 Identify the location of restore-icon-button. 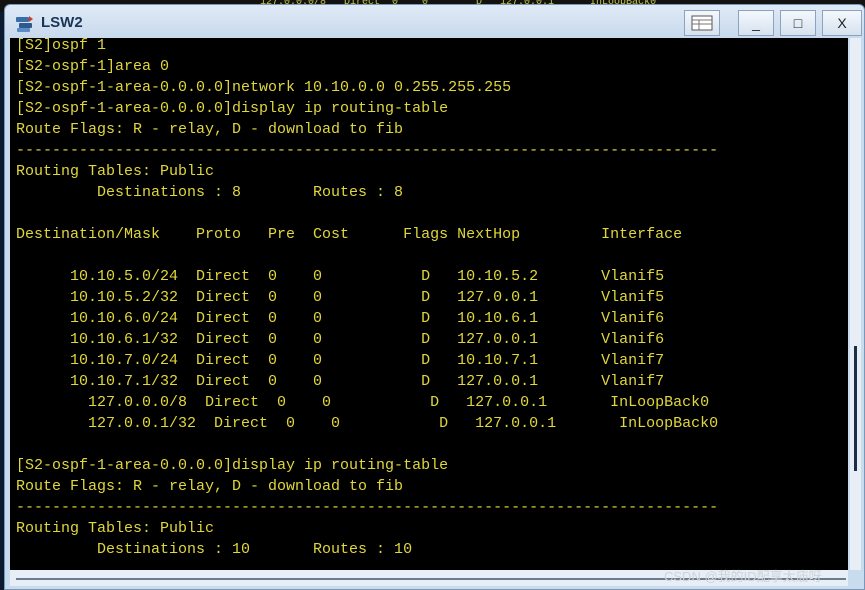
(702, 23).